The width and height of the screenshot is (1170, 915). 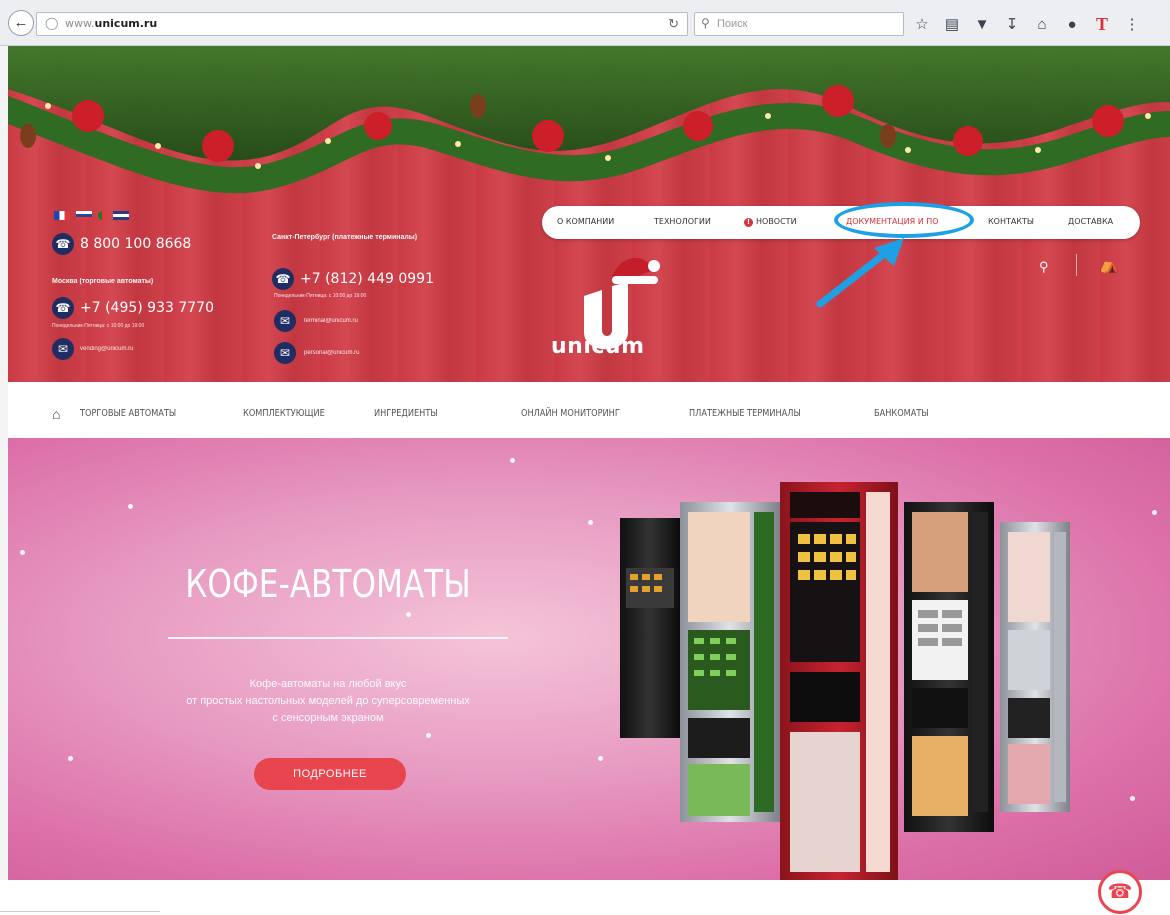 I want to click on reload-icon: ↻, so click(x=673, y=24).